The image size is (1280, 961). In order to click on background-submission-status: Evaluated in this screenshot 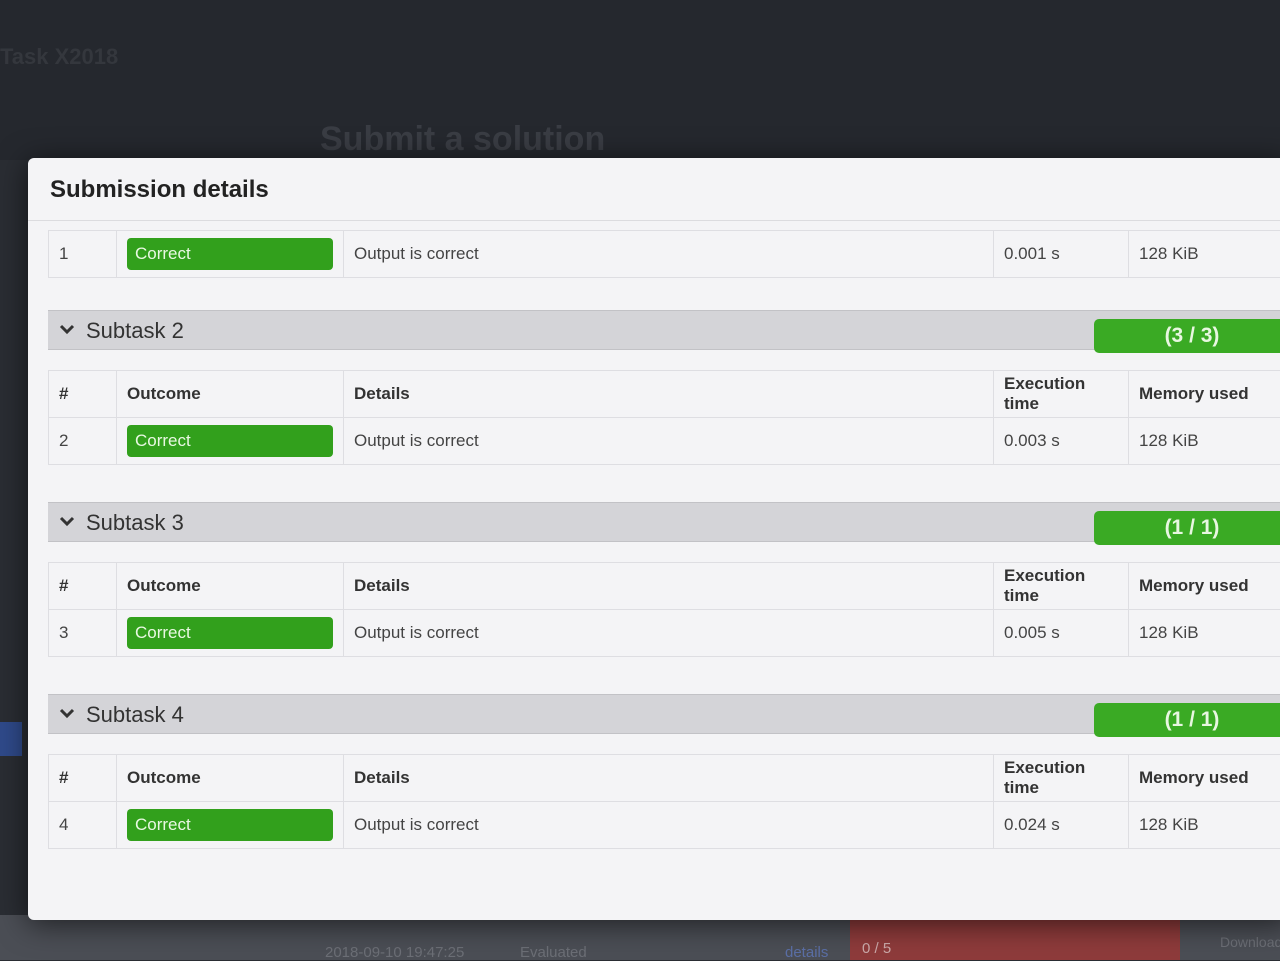, I will do `click(553, 952)`.